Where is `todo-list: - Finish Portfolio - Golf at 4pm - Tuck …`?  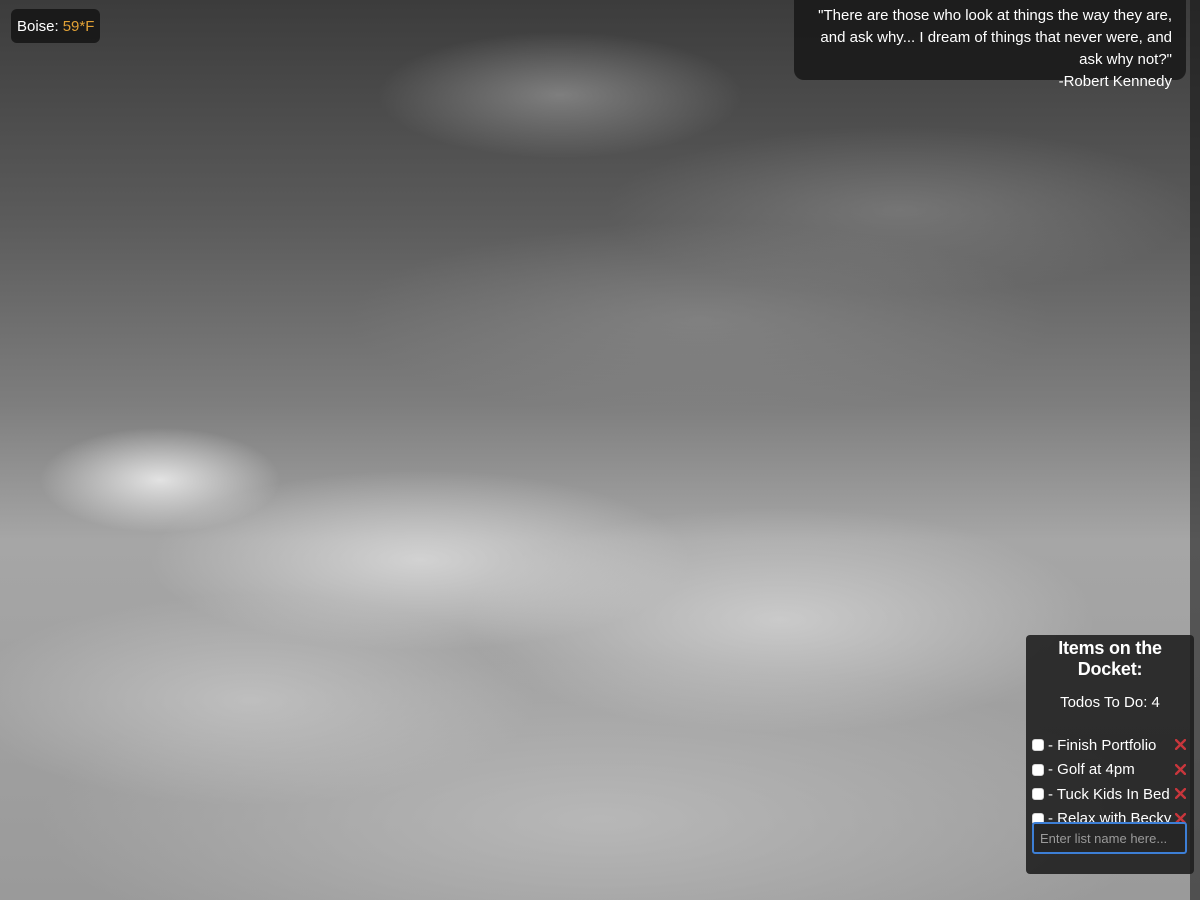 todo-list: - Finish Portfolio - Golf at 4pm - Tuck … is located at coordinates (1110, 782).